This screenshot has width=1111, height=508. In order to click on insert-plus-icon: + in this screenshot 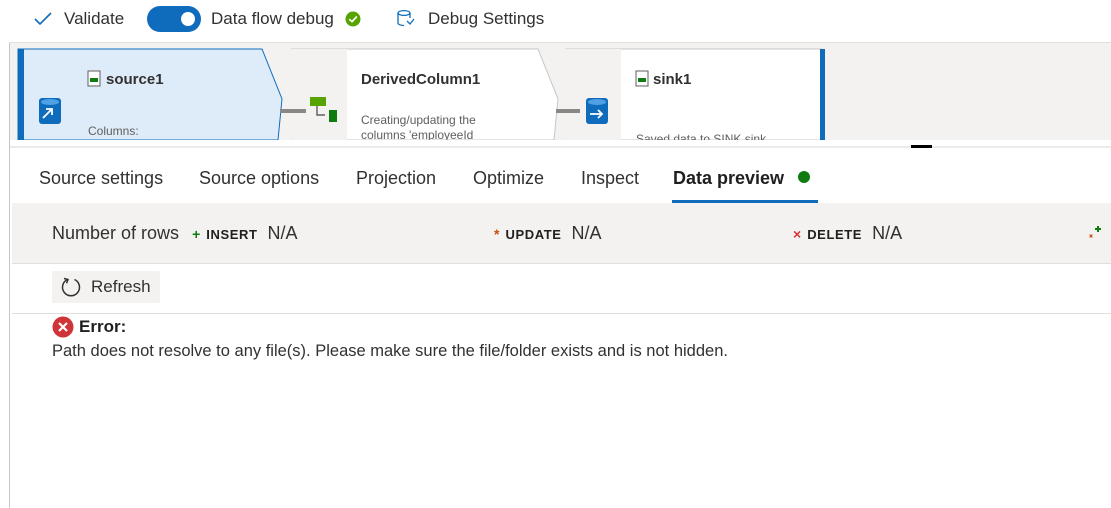, I will do `click(196, 234)`.